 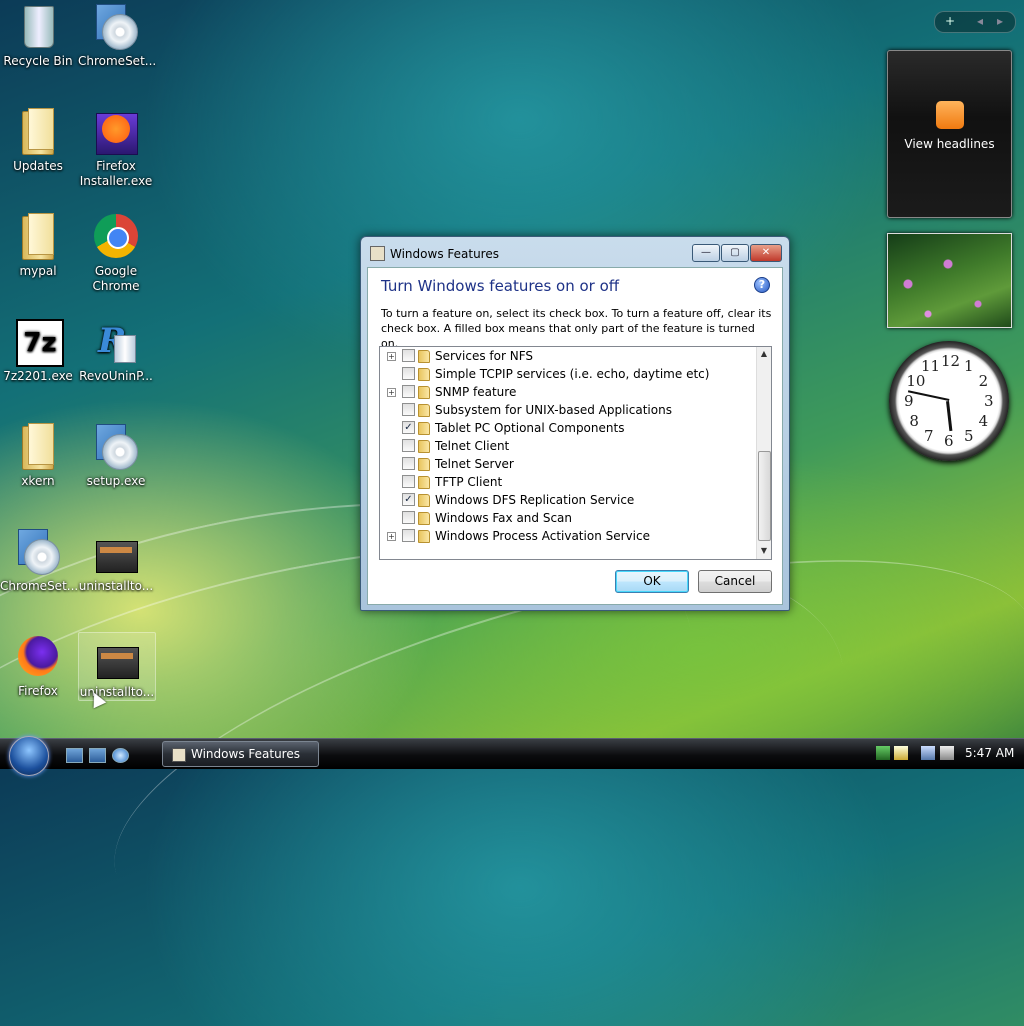 What do you see at coordinates (474, 464) in the screenshot?
I see `feature-label: Telnet Server` at bounding box center [474, 464].